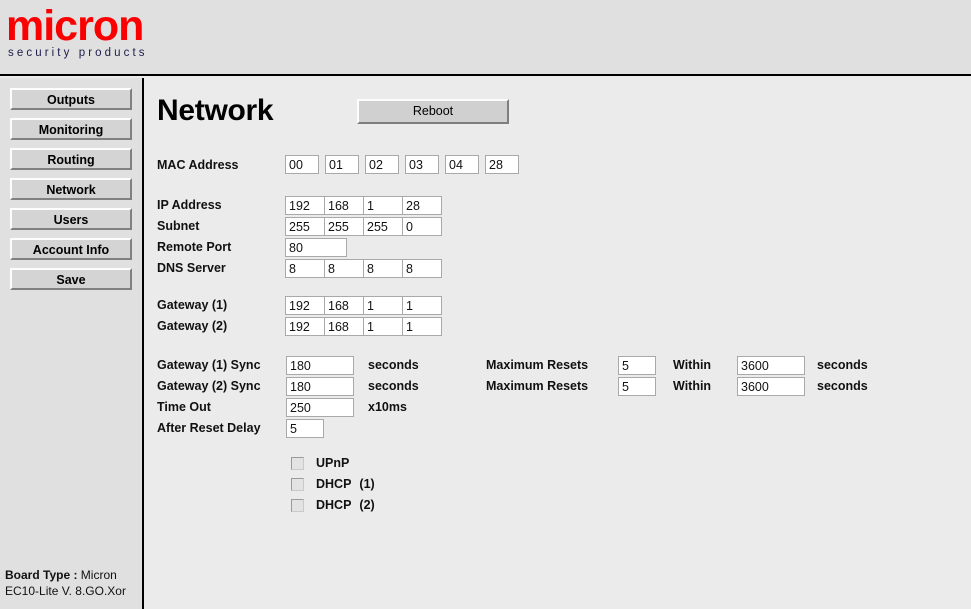  What do you see at coordinates (65, 591) in the screenshot?
I see `board-version: EC10-Lite V. 8.GO.Xor` at bounding box center [65, 591].